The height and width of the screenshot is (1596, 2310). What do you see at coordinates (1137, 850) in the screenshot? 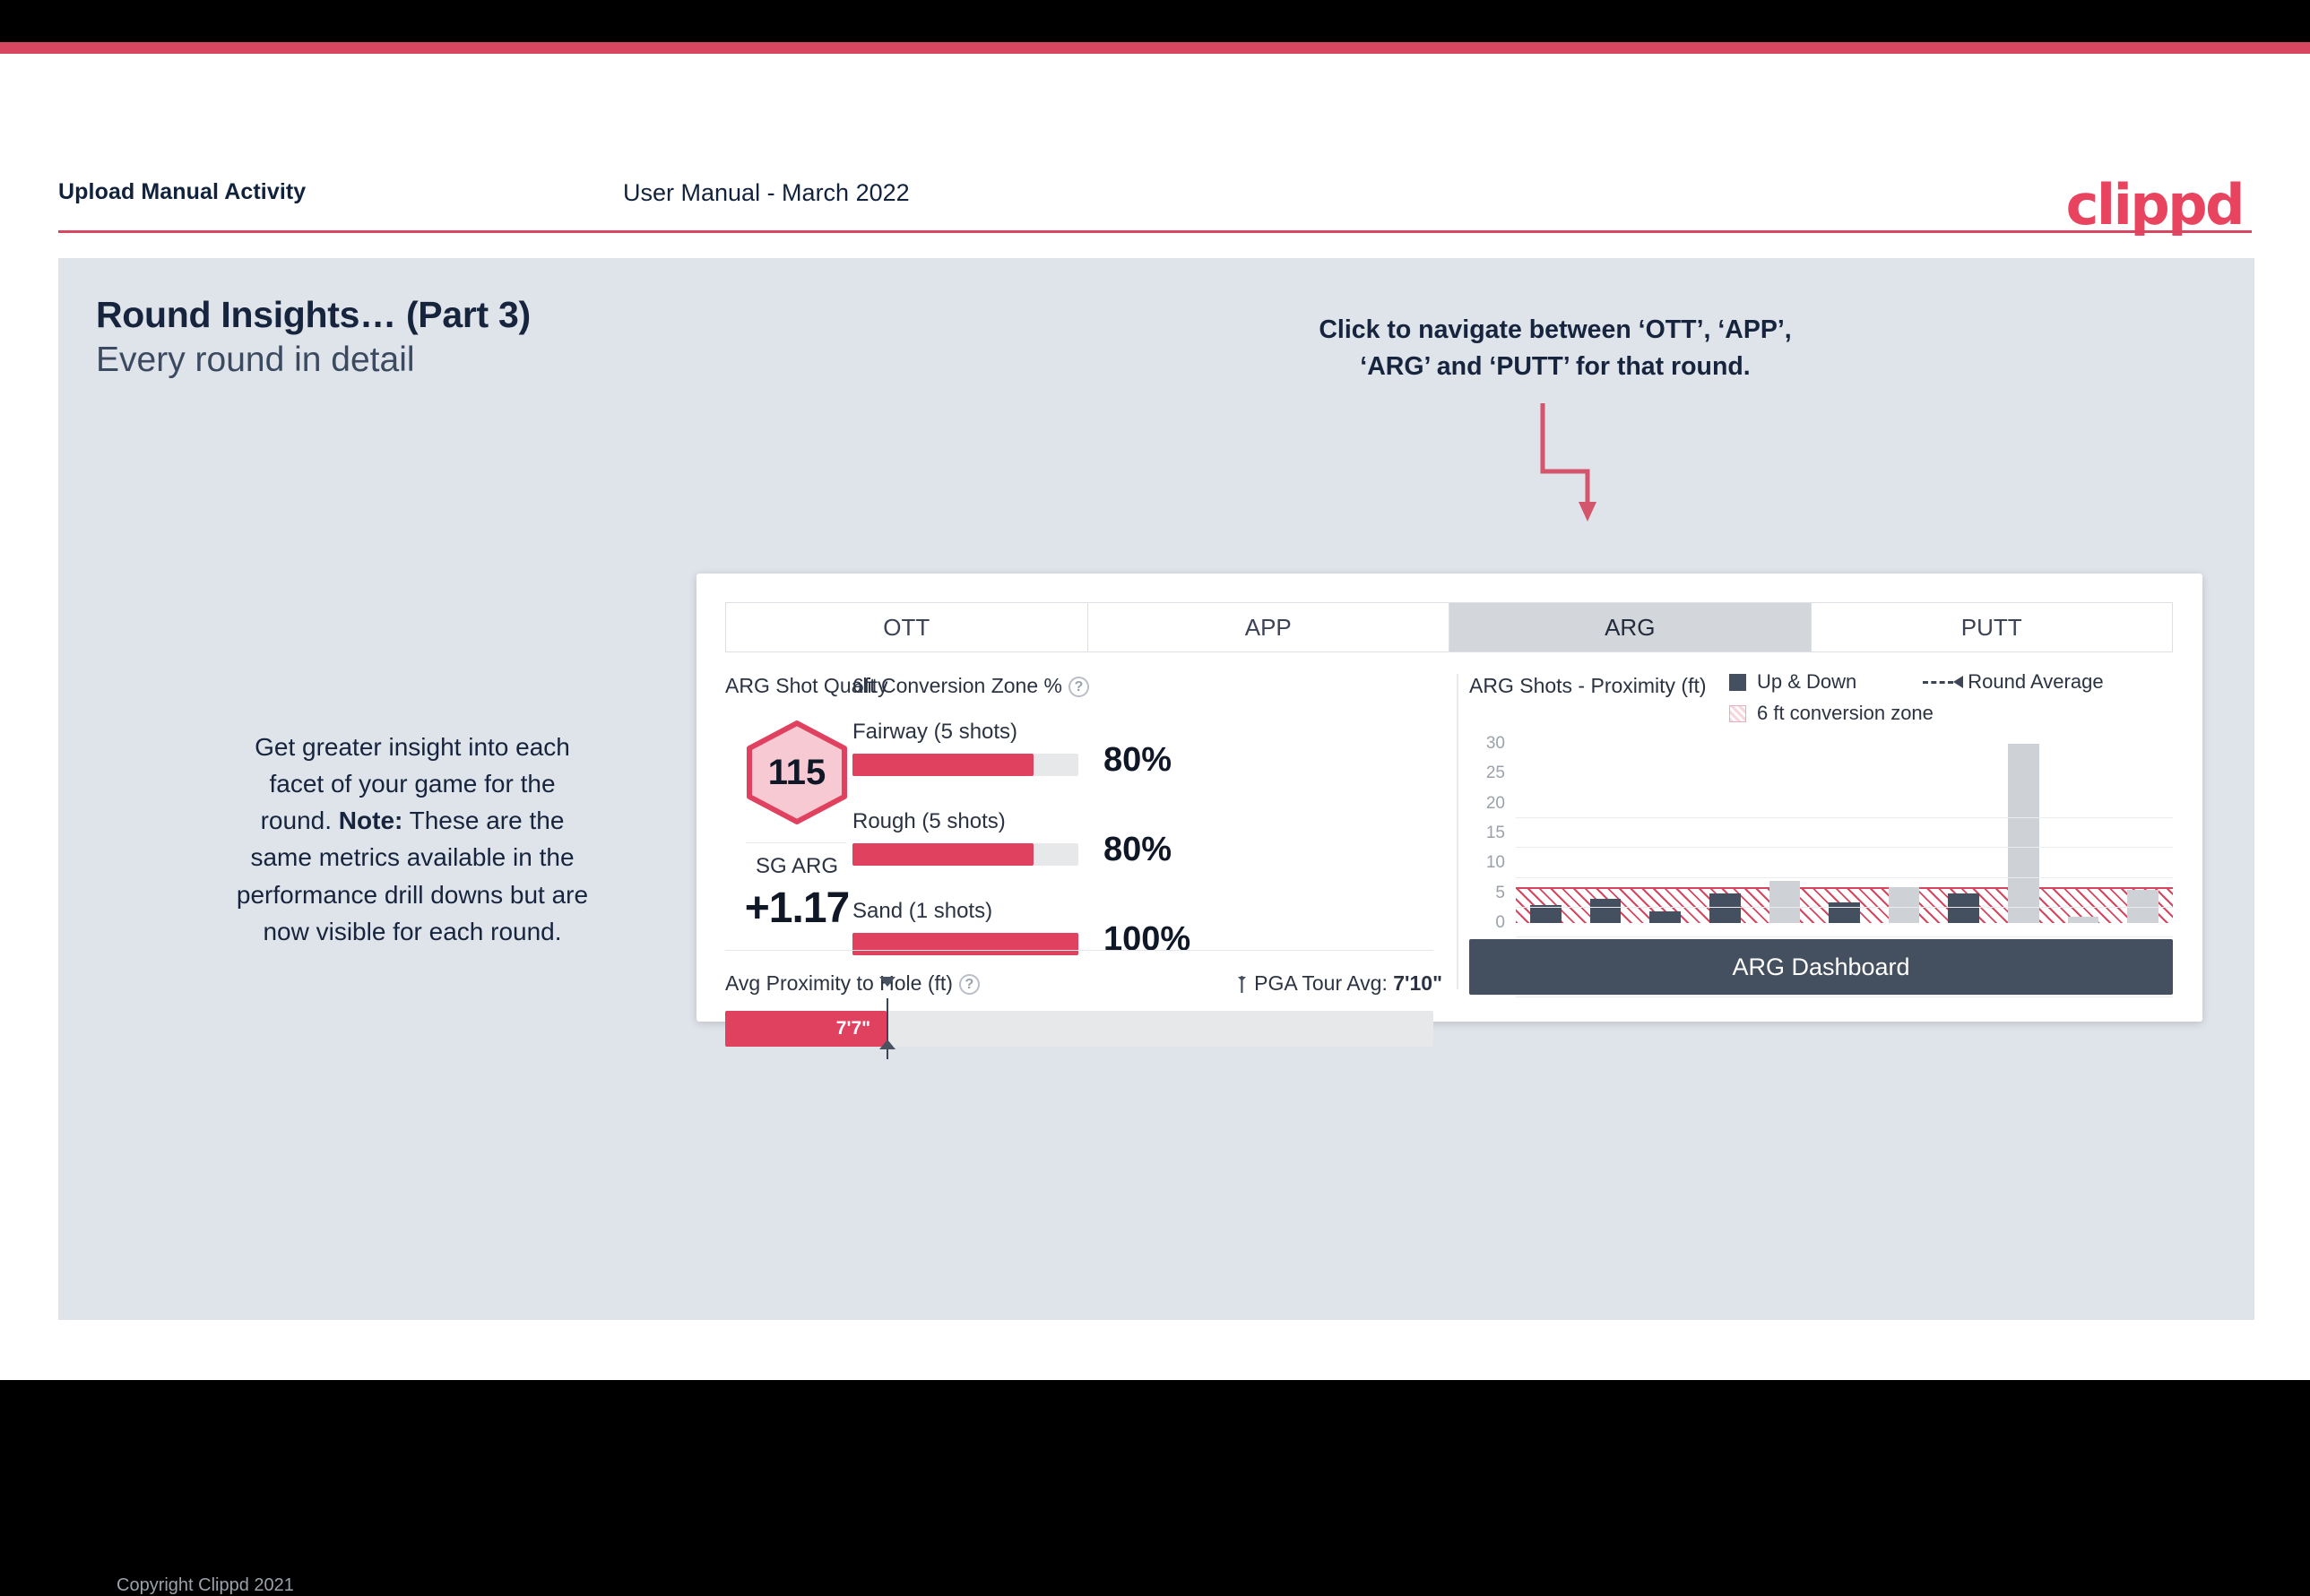
I see `conversion-row-rough-pct: 80%` at bounding box center [1137, 850].